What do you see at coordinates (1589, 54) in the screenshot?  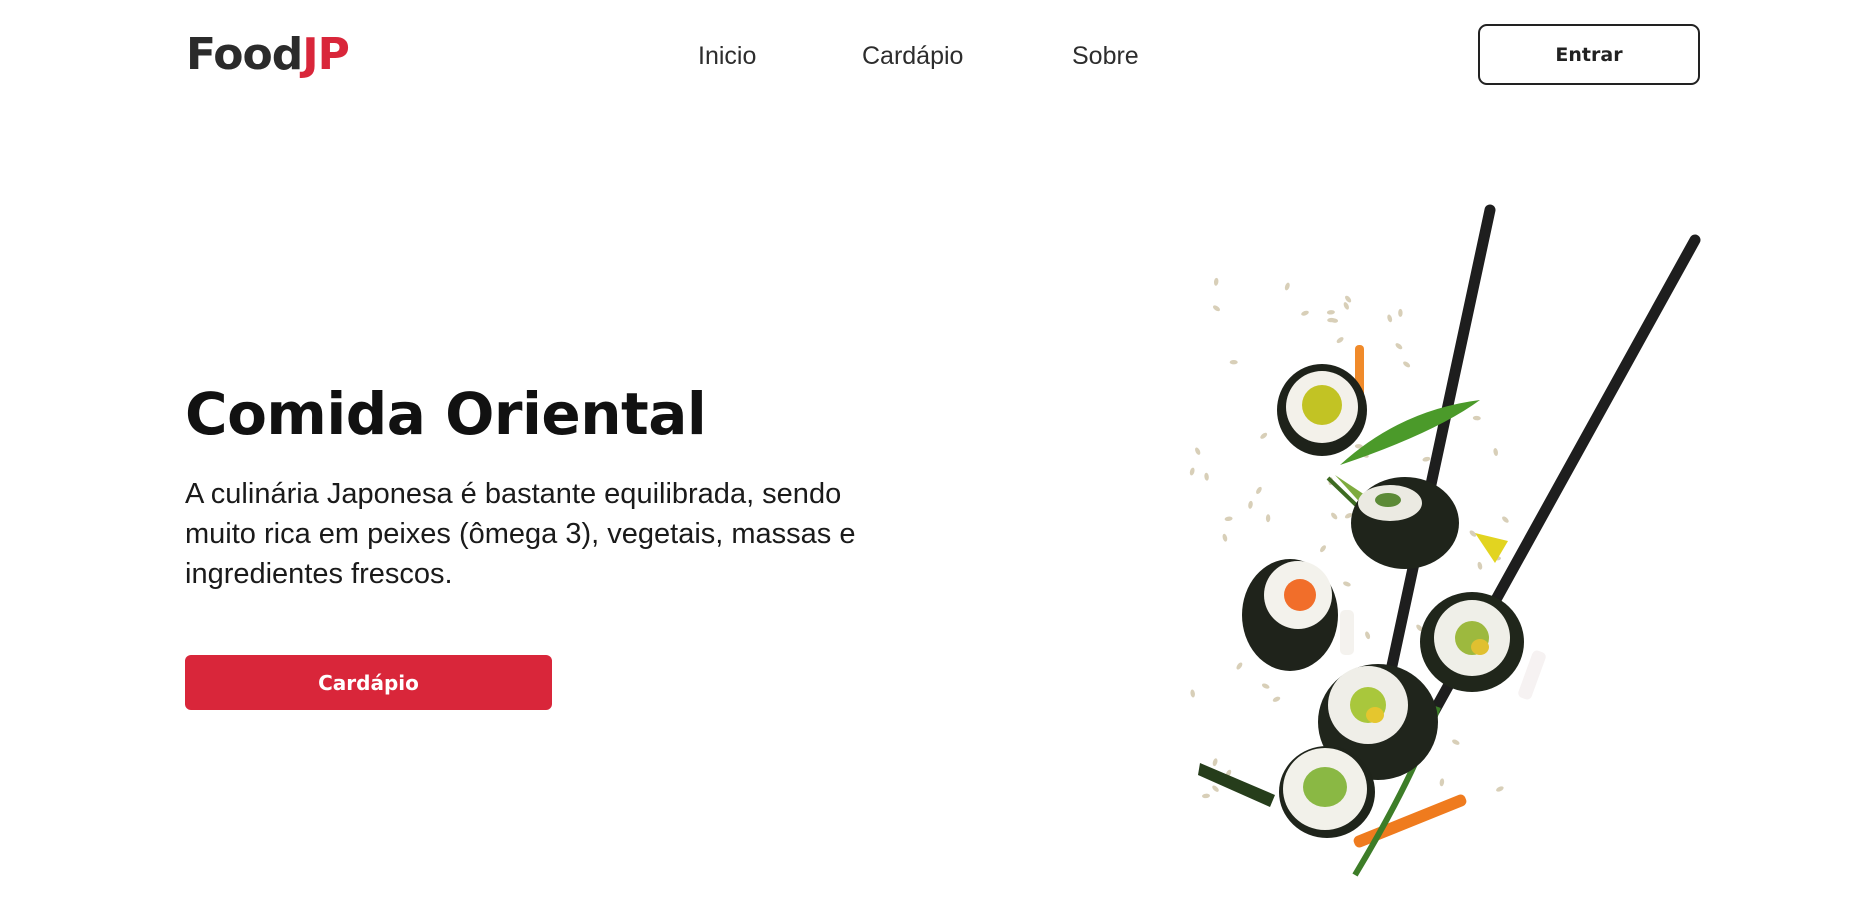 I see `login-button: Entrar` at bounding box center [1589, 54].